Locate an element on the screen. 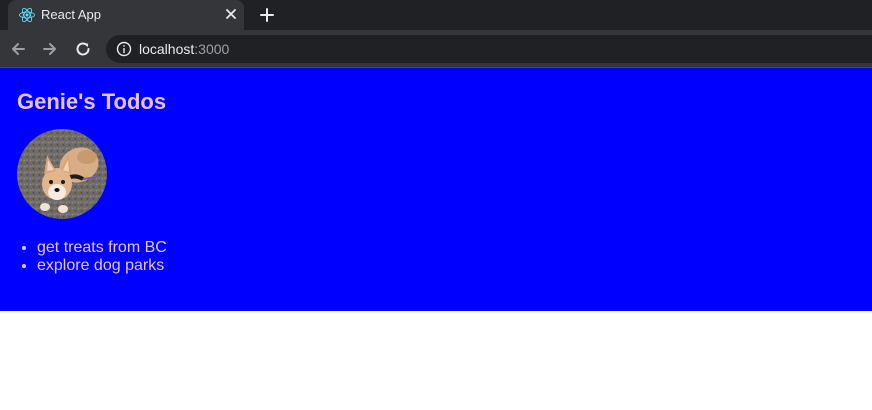 Image resolution: width=872 pixels, height=410 pixels. browser-toolbar: localhost:3000 is located at coordinates (436, 49).